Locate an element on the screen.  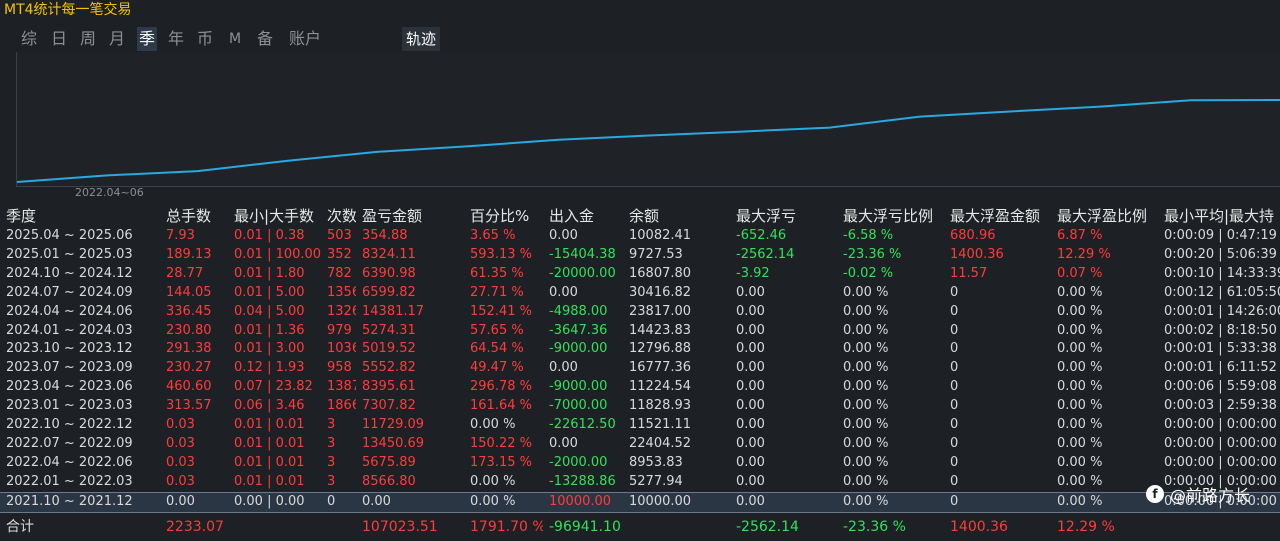
table-cell: 0:00:20 | 5:06:39 is located at coordinates (1220, 254).